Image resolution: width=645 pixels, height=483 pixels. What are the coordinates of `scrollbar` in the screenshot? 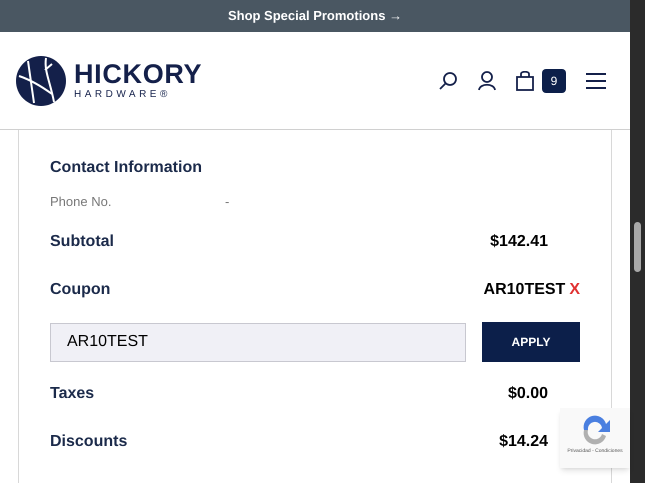 It's located at (637, 241).